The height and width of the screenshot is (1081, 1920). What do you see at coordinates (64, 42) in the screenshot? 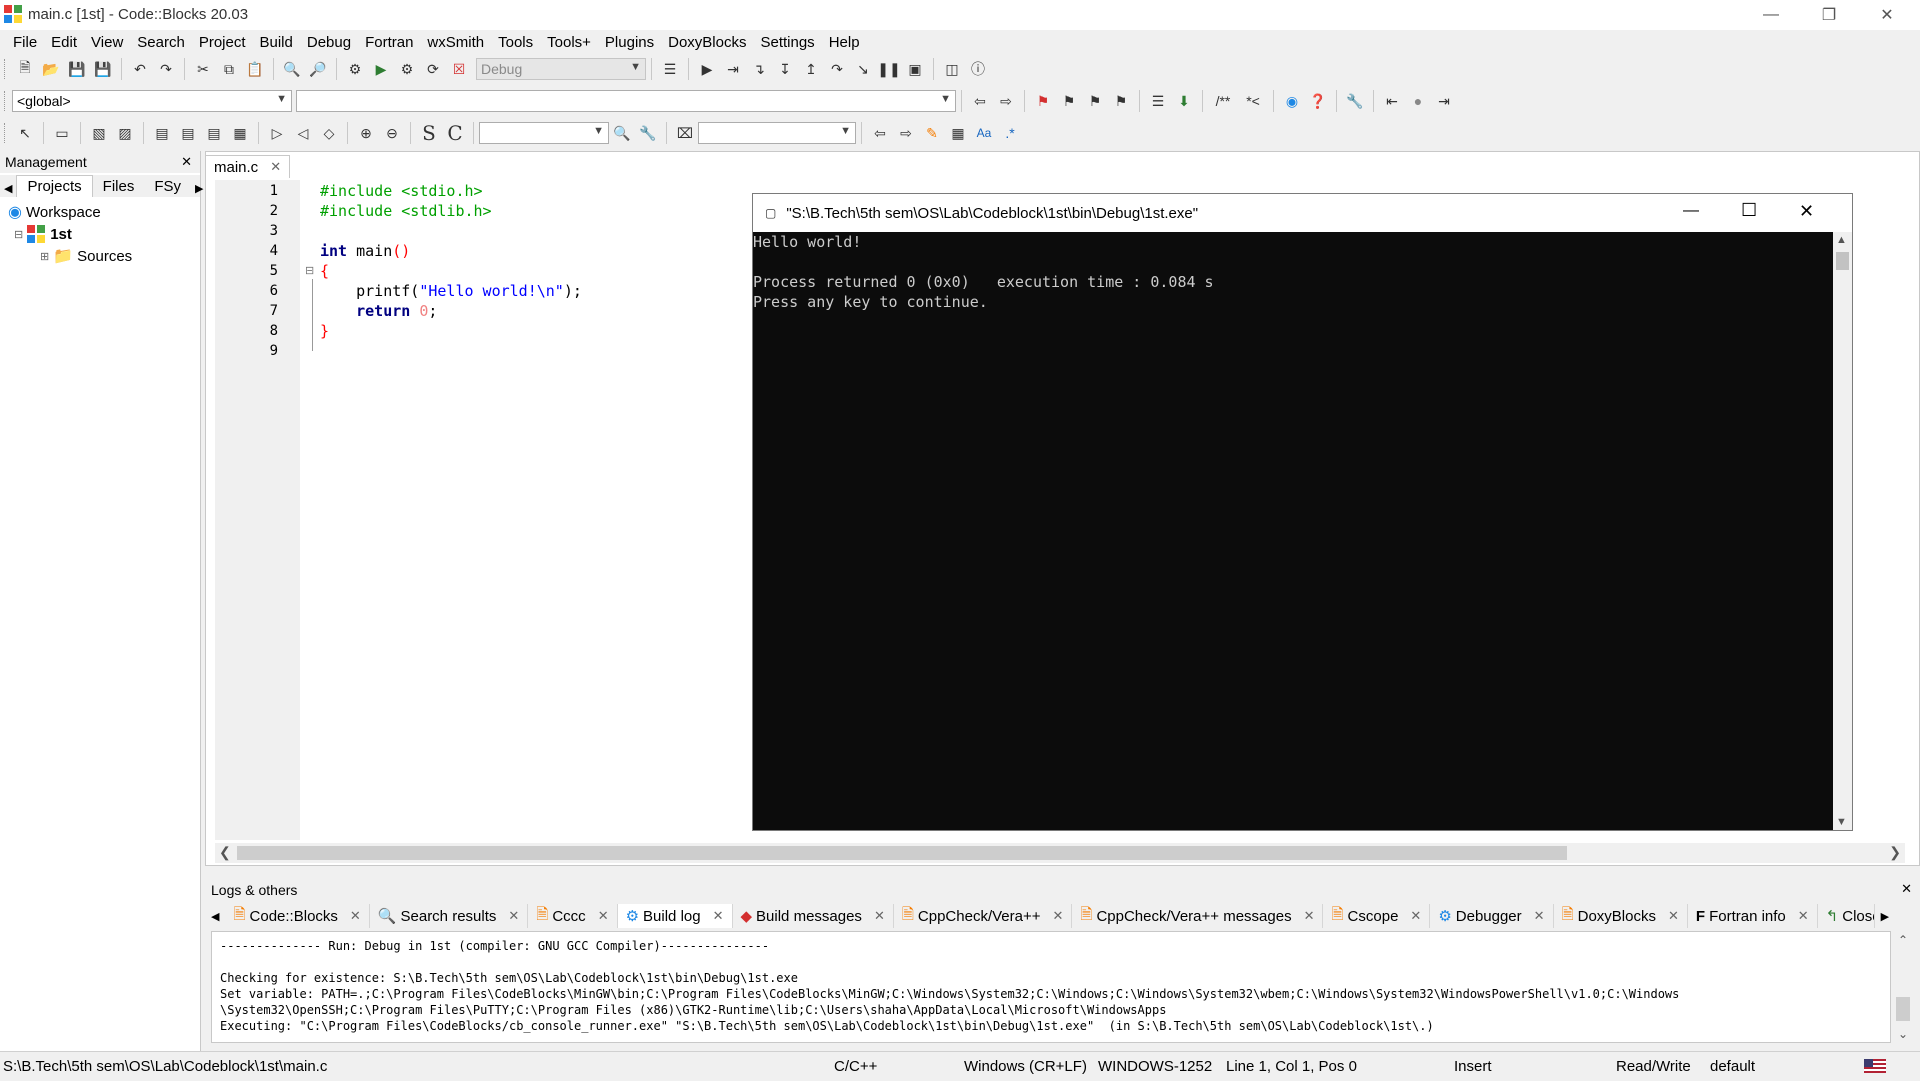
I see `menu-edit: Edit` at bounding box center [64, 42].